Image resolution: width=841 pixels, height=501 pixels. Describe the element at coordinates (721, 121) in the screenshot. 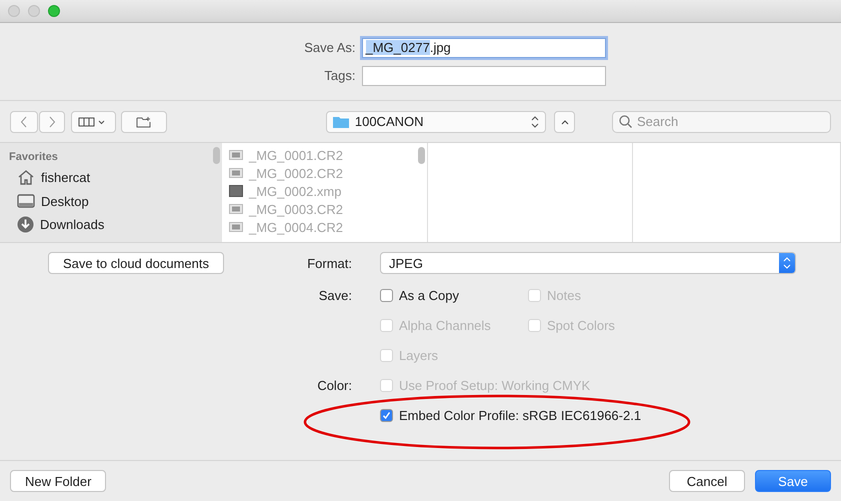

I see `search-field: Search` at that location.